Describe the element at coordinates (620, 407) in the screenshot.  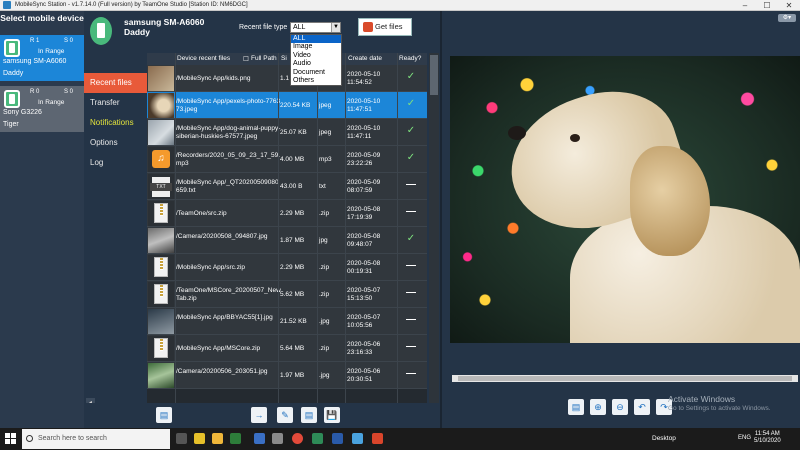
I see `zoom-out-icon: ⊖` at that location.